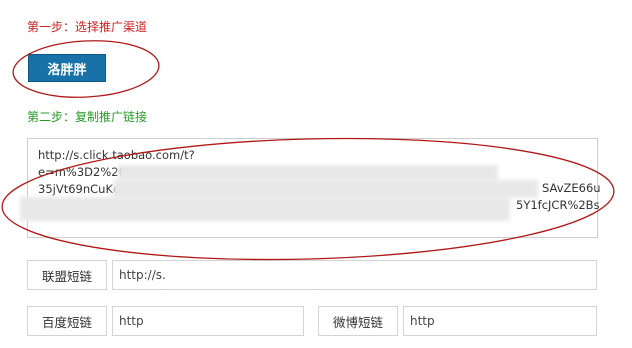 The image size is (632, 348). What do you see at coordinates (354, 275) in the screenshot?
I see `union-short-link-field: http://s.` at bounding box center [354, 275].